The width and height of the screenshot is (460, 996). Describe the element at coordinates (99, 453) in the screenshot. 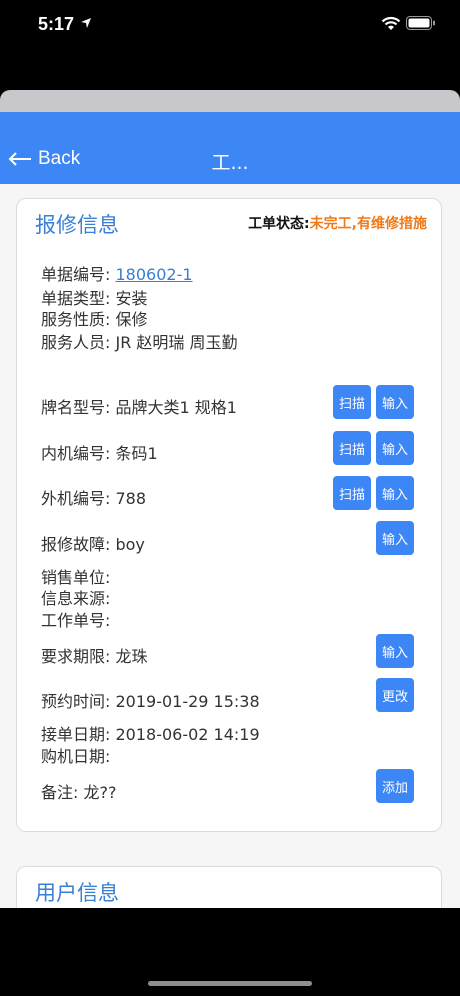

I see `inner-no-row: 内机编号: 条码1` at that location.